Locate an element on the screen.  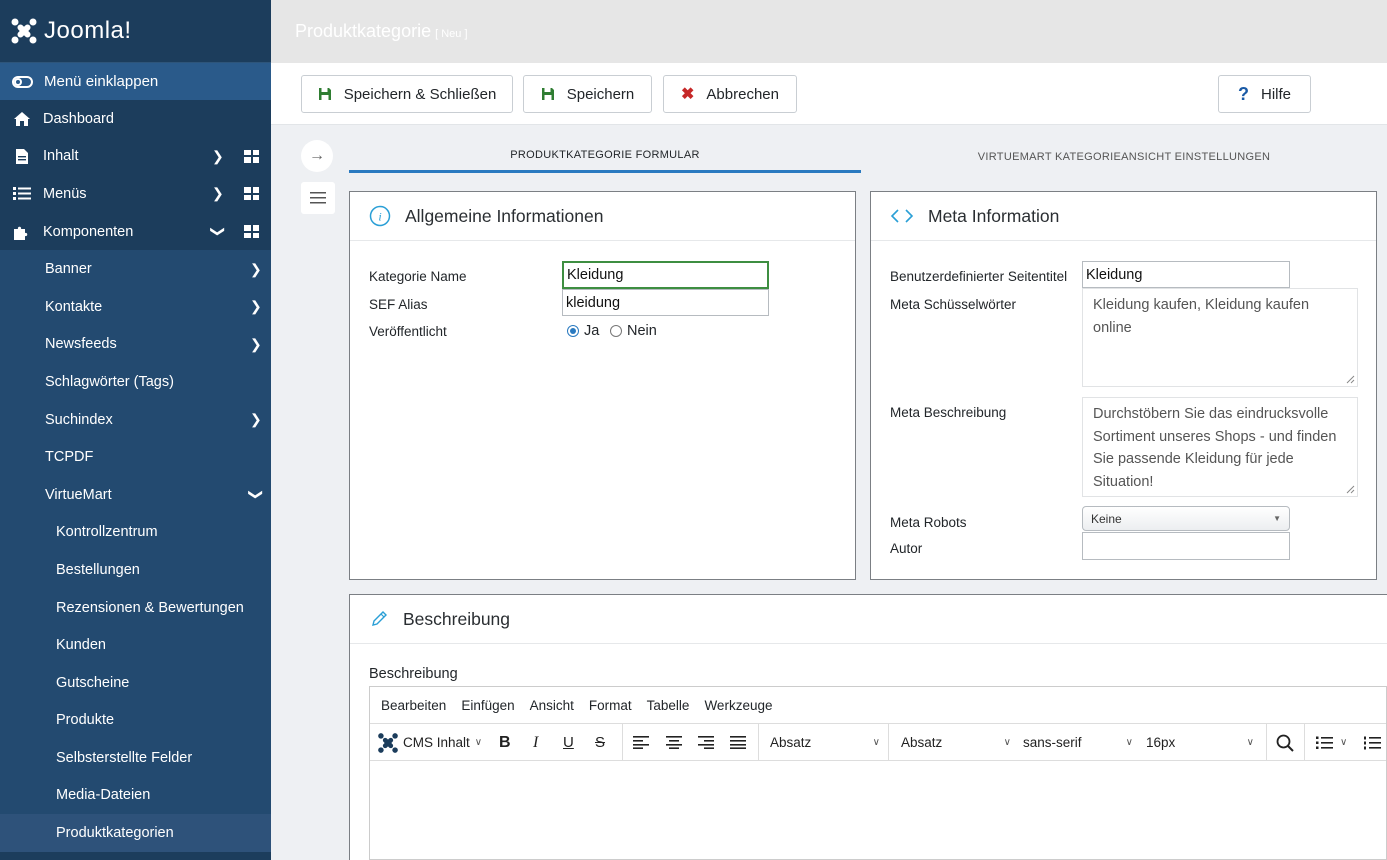
toolbar-separator is located at coordinates (758, 742).